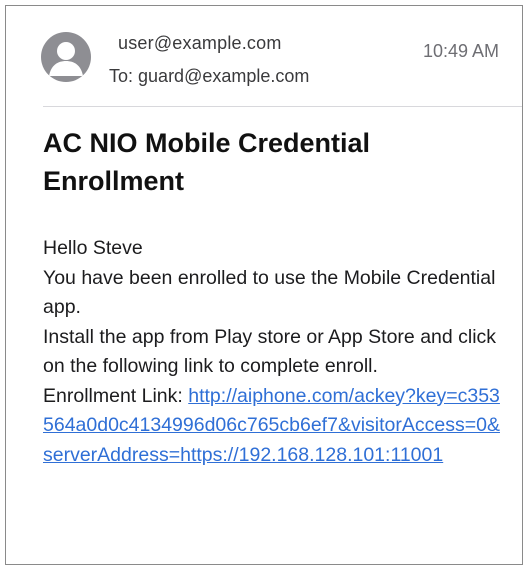 The width and height of the screenshot is (529, 565). What do you see at coordinates (460, 51) in the screenshot?
I see `timestamp: 10:49 AM` at bounding box center [460, 51].